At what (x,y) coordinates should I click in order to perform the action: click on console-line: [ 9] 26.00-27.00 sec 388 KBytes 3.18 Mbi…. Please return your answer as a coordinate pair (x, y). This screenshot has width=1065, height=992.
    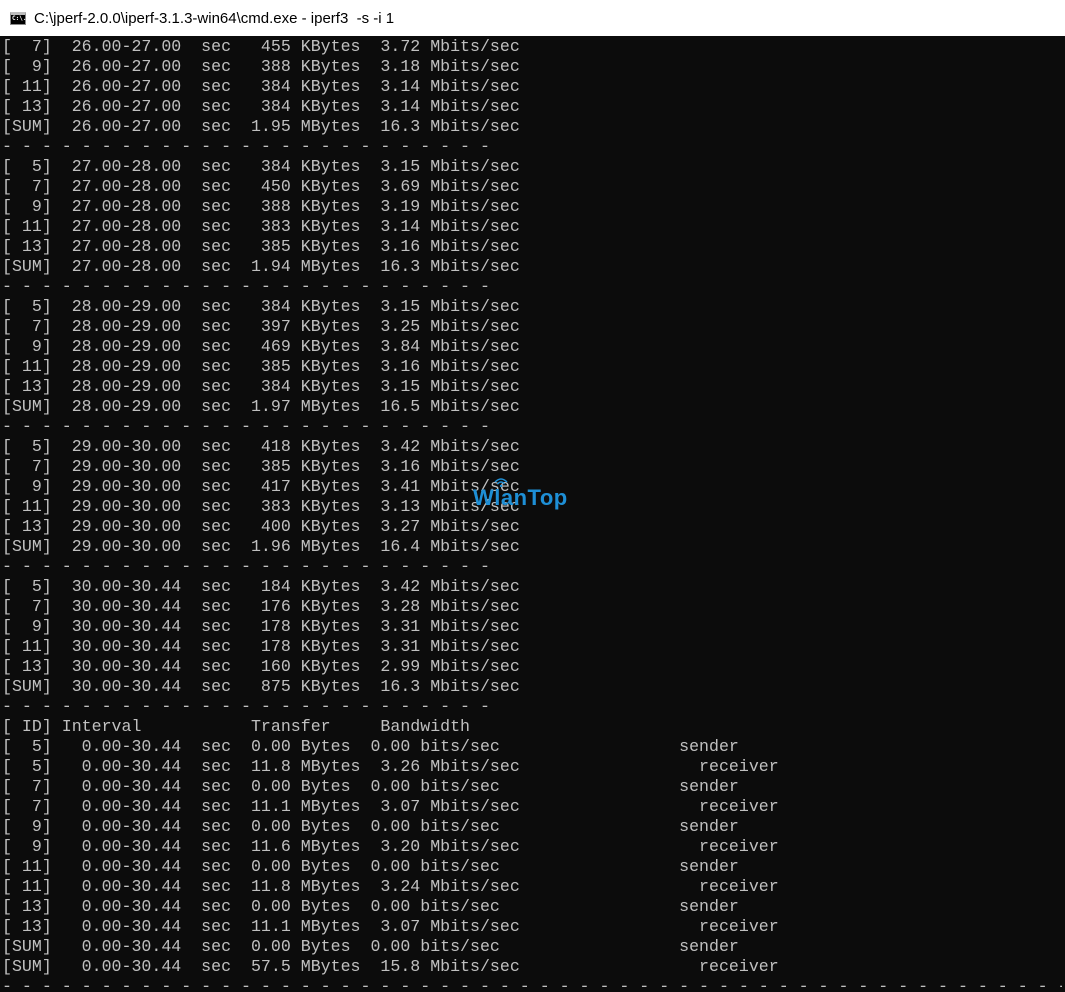
    Looking at the image, I should click on (261, 66).